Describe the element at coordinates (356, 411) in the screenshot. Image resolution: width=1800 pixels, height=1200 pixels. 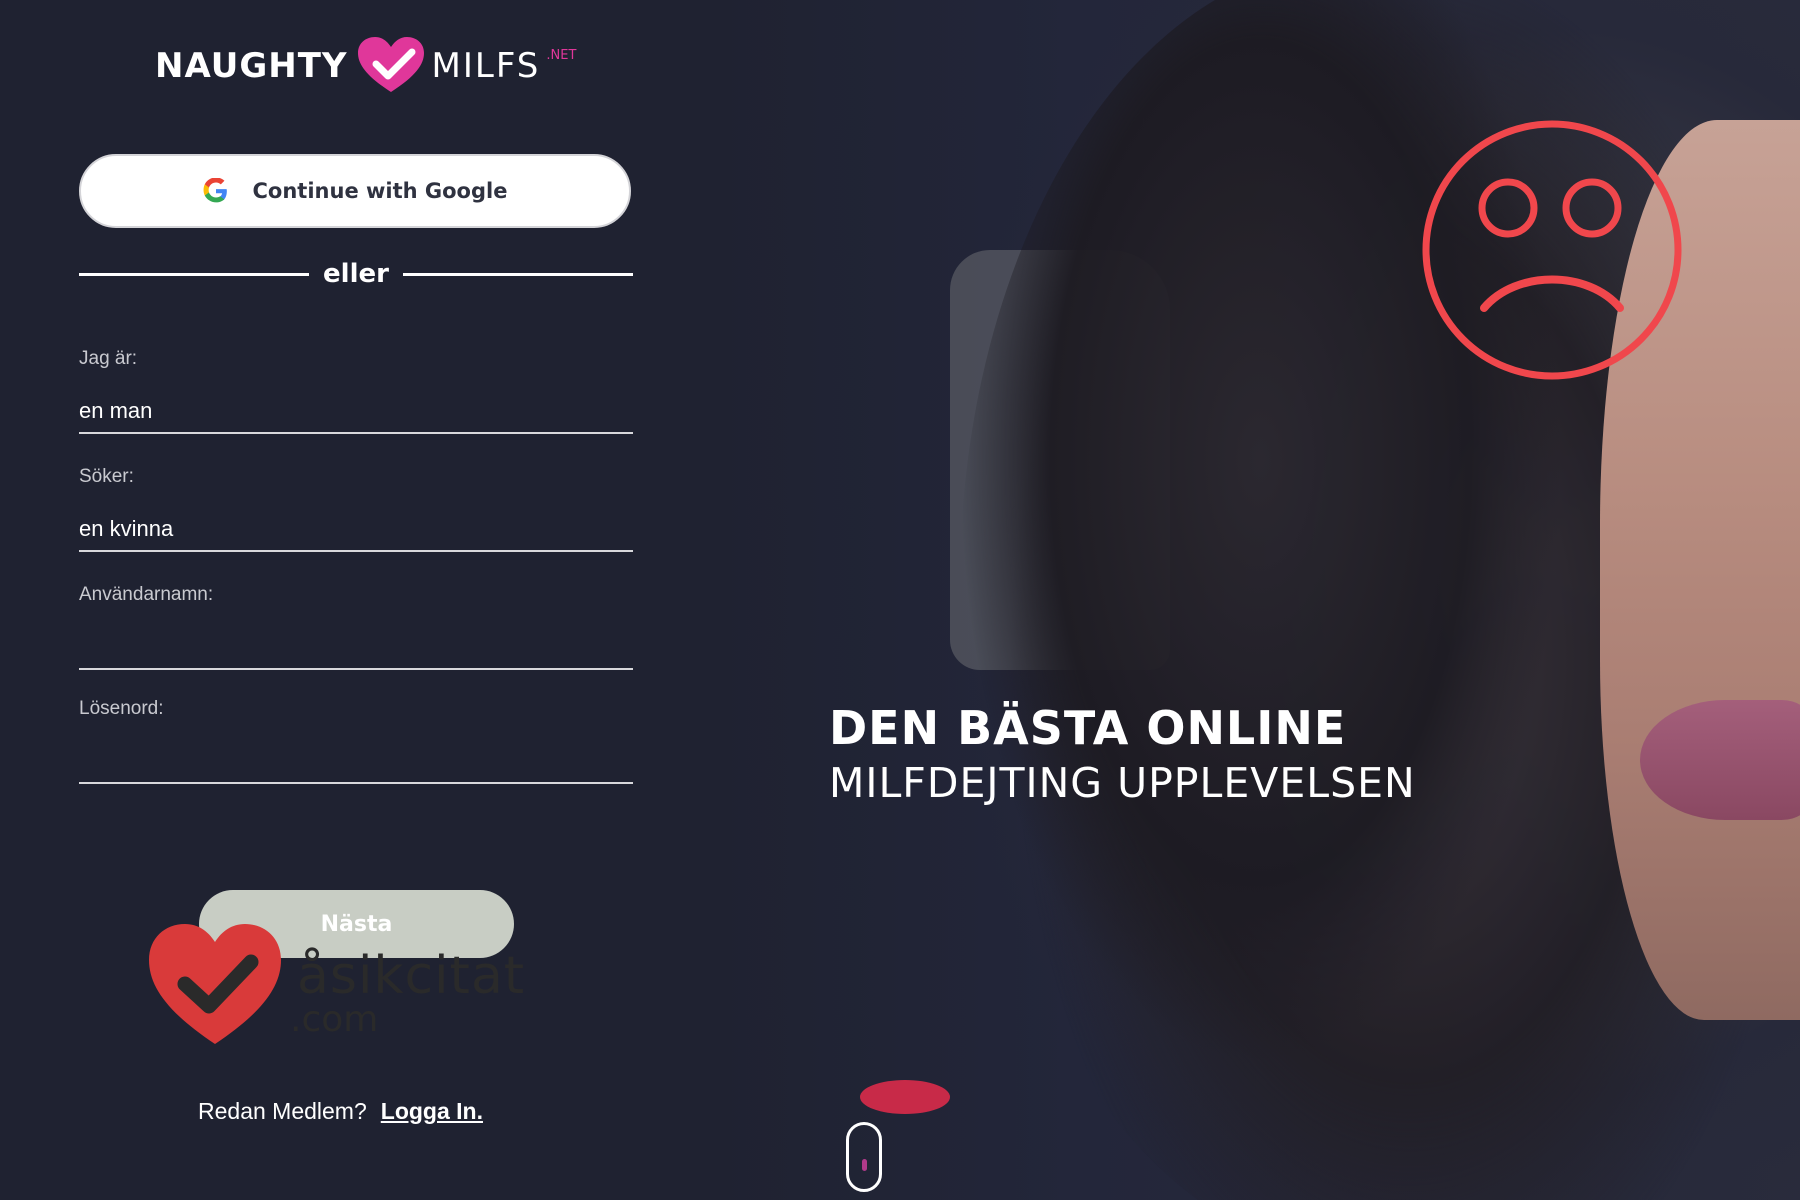
I see `gender-value: en man` at that location.